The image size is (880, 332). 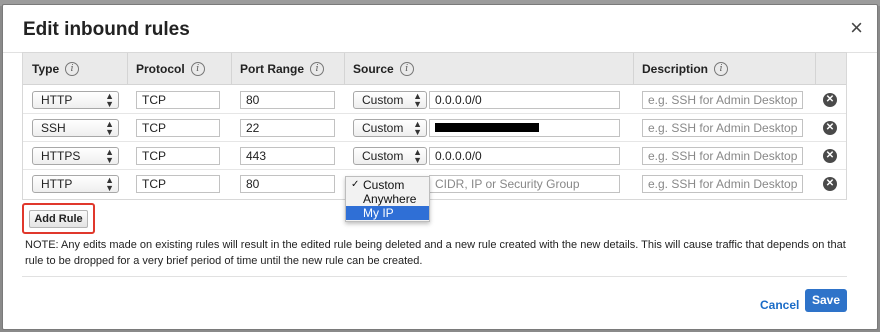 I want to click on column-description: Description i, so click(x=685, y=69).